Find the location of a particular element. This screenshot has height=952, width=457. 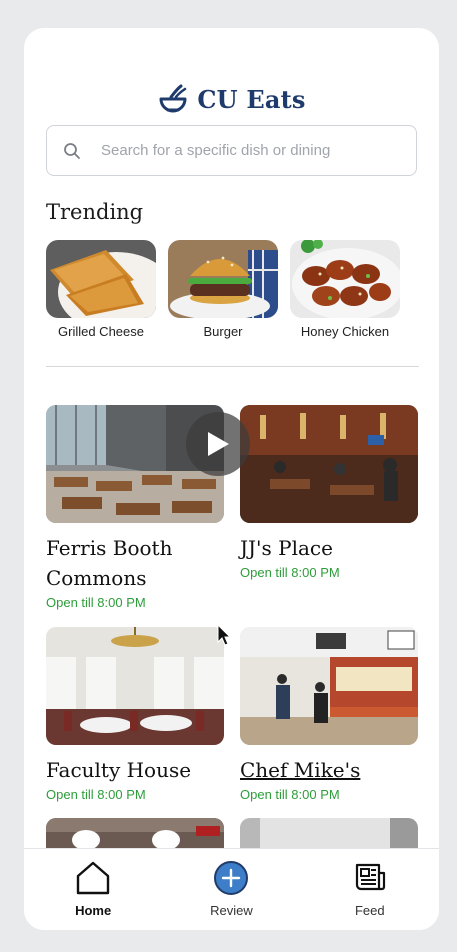

app-logo: CU Eats is located at coordinates (231, 99).